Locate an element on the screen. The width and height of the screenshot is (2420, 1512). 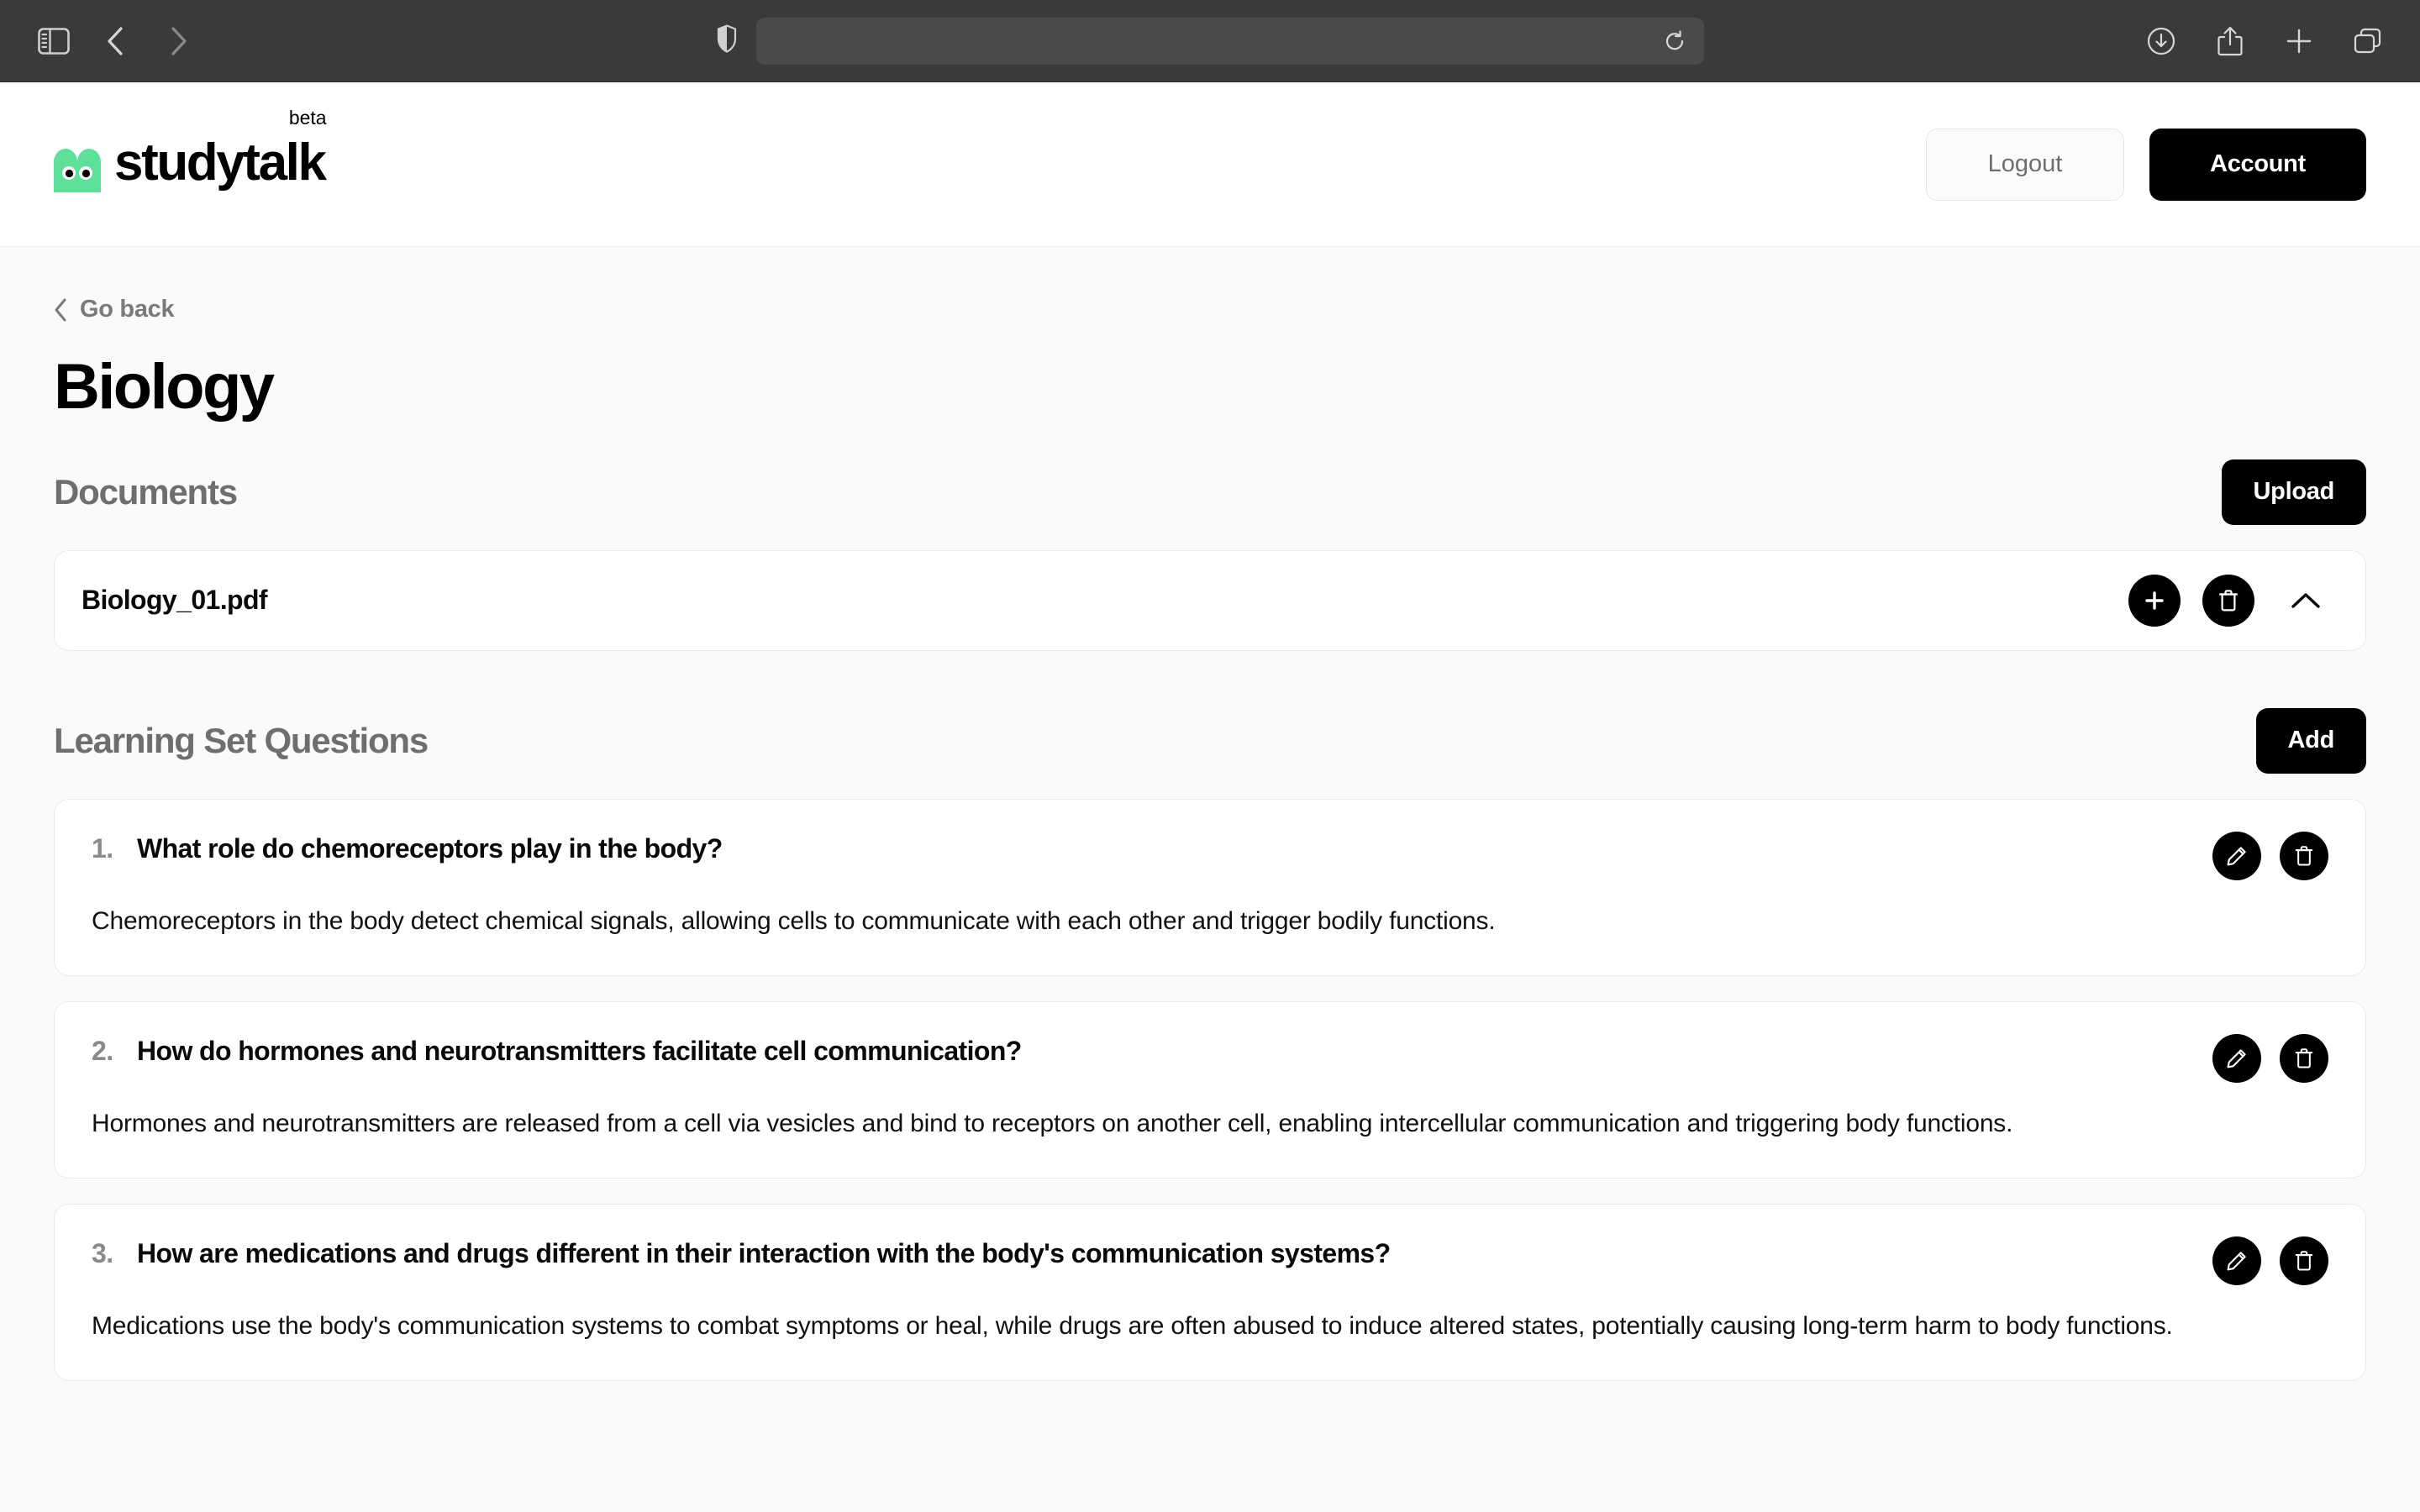
go-back-link: Go back is located at coordinates (114, 309).